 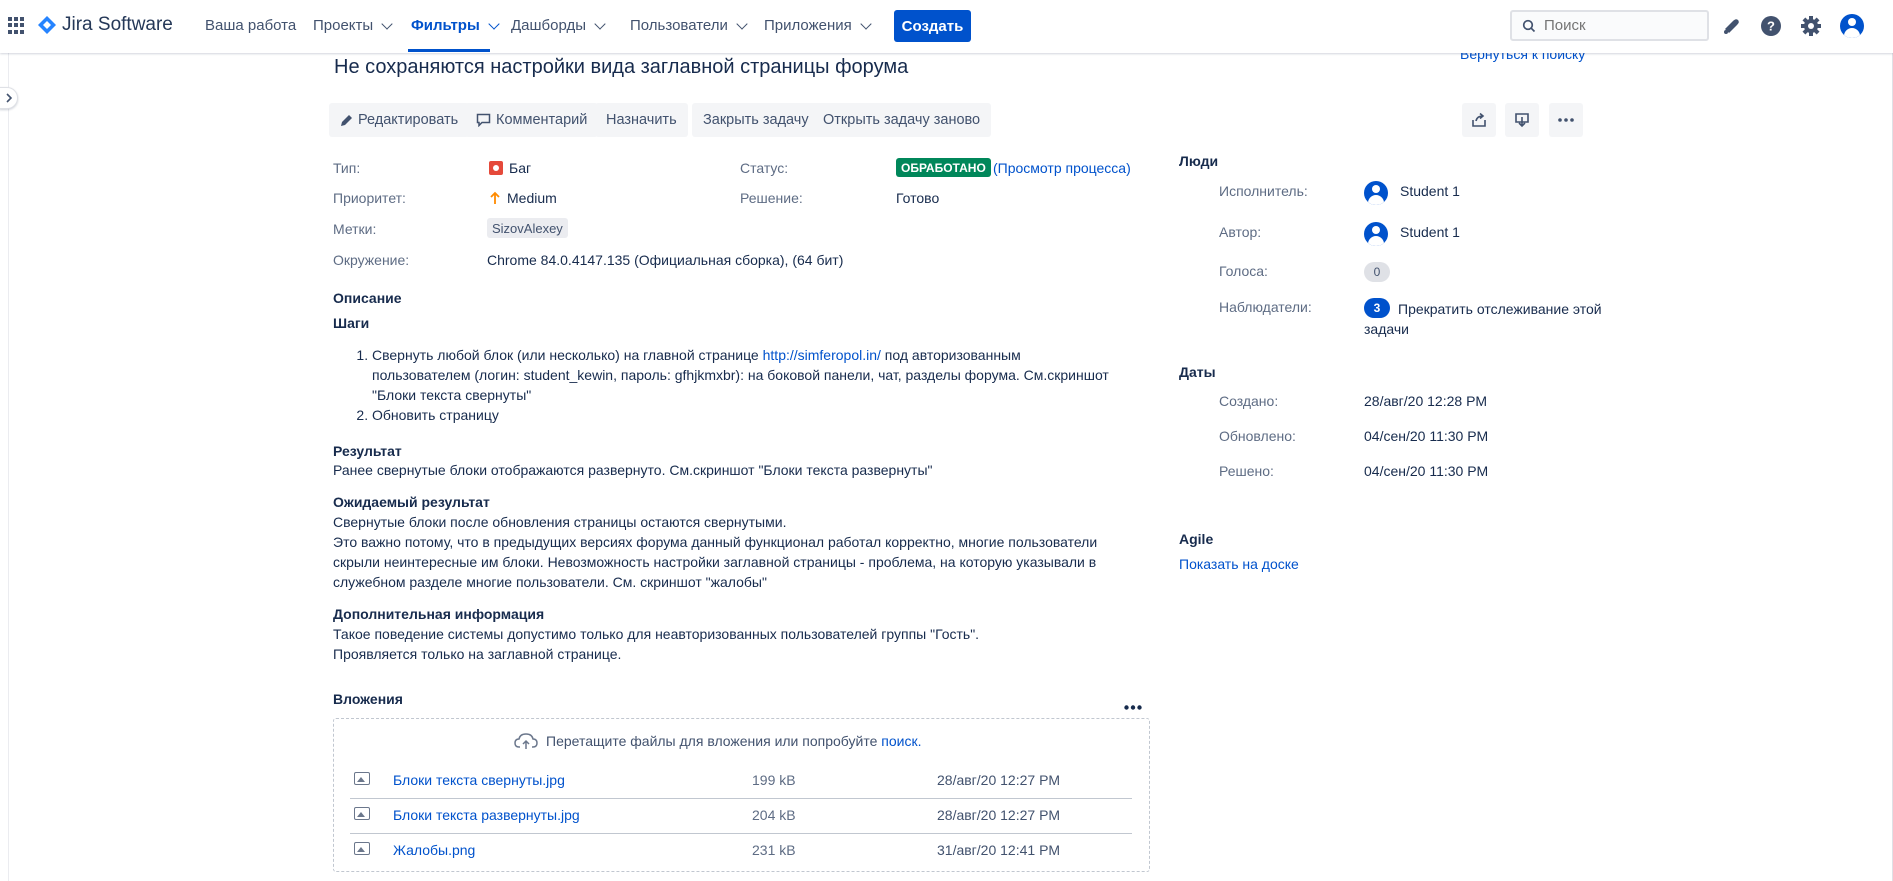 I want to click on reporter-label: Автор:, so click(x=1240, y=232).